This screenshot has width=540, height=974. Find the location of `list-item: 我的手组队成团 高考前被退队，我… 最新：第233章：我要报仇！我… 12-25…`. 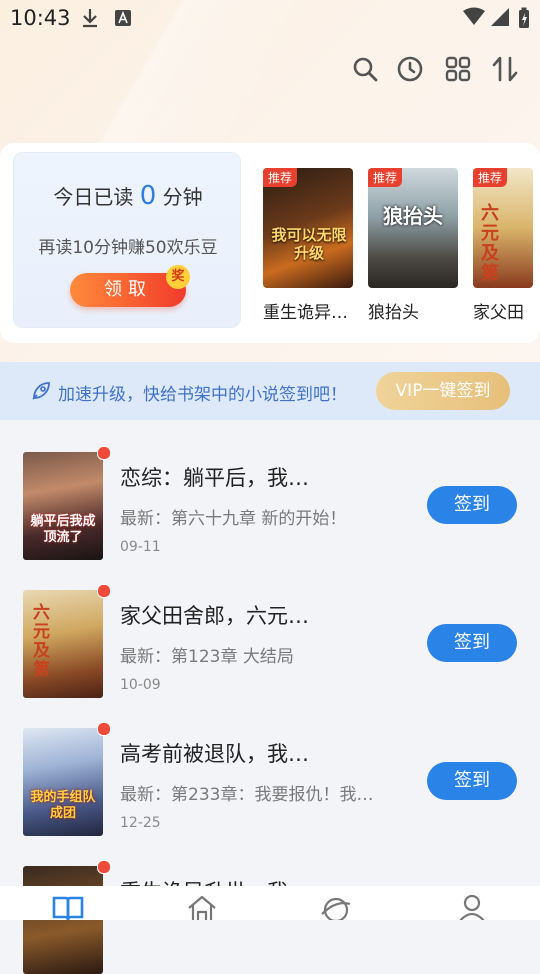

list-item: 我的手组队成团 高考前被退队，我… 最新：第233章：我要报仇！我… 12-25… is located at coordinates (270, 785).